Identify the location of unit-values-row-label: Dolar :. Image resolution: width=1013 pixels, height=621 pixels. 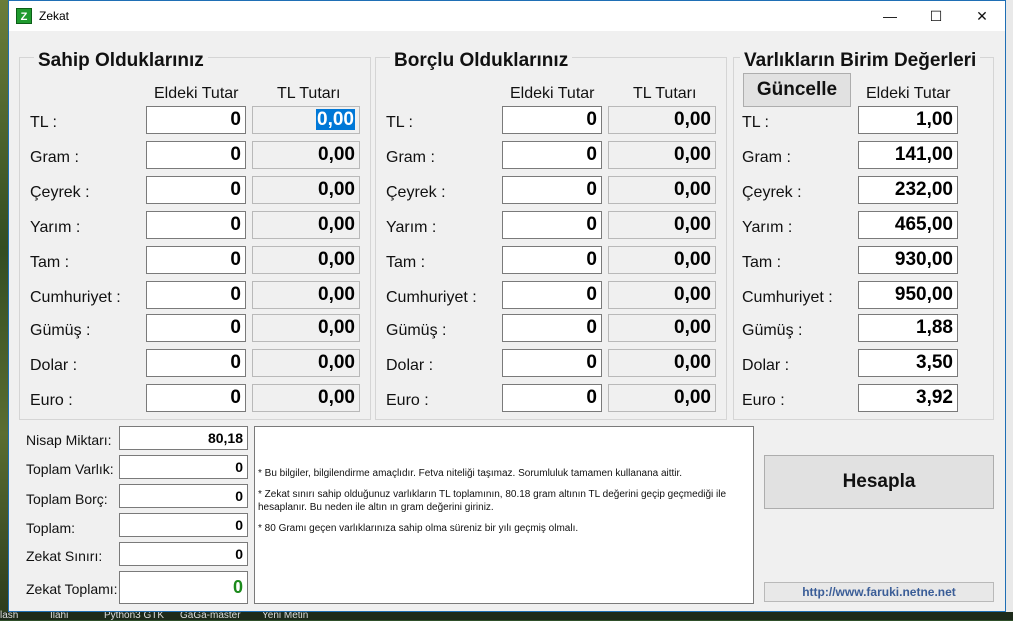
(766, 365).